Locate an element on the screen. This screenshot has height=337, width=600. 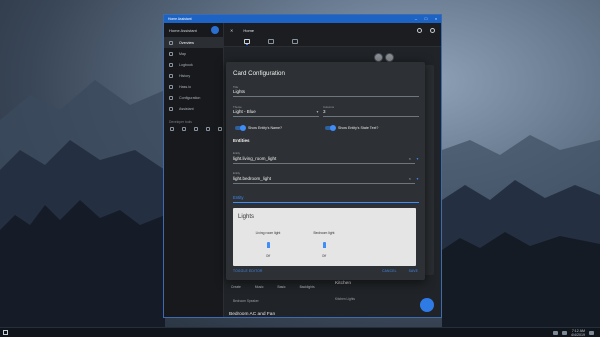
gear-icon is located at coordinates (171, 97).